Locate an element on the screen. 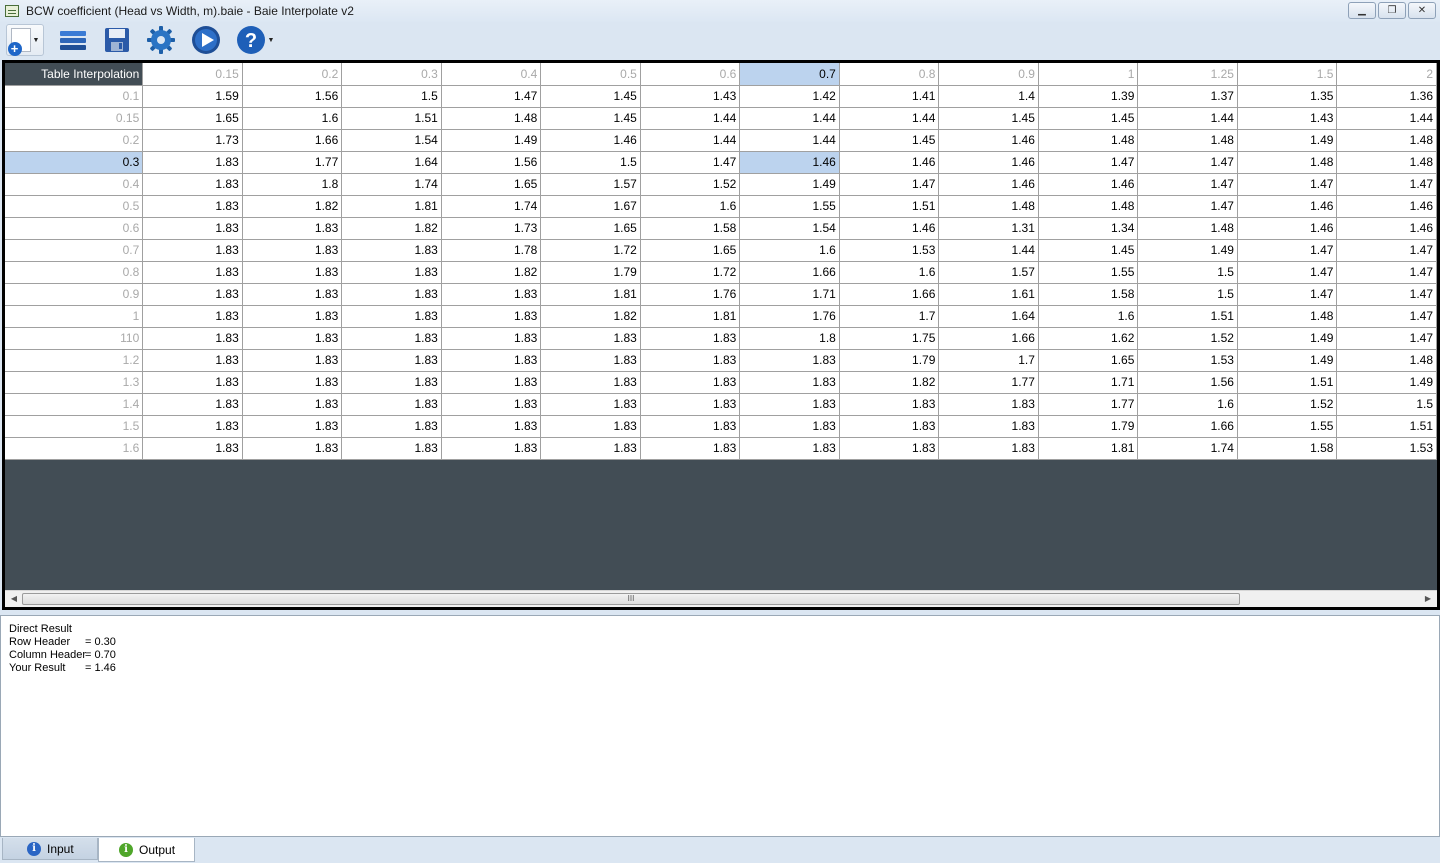 The image size is (1440, 863). row-header: 0.6 is located at coordinates (74, 228).